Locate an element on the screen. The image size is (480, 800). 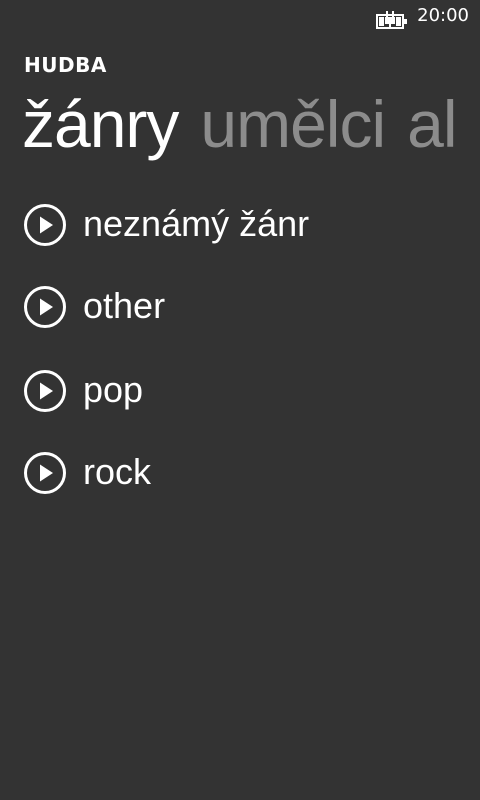
pivot-tab-albums: al is located at coordinates (432, 124).